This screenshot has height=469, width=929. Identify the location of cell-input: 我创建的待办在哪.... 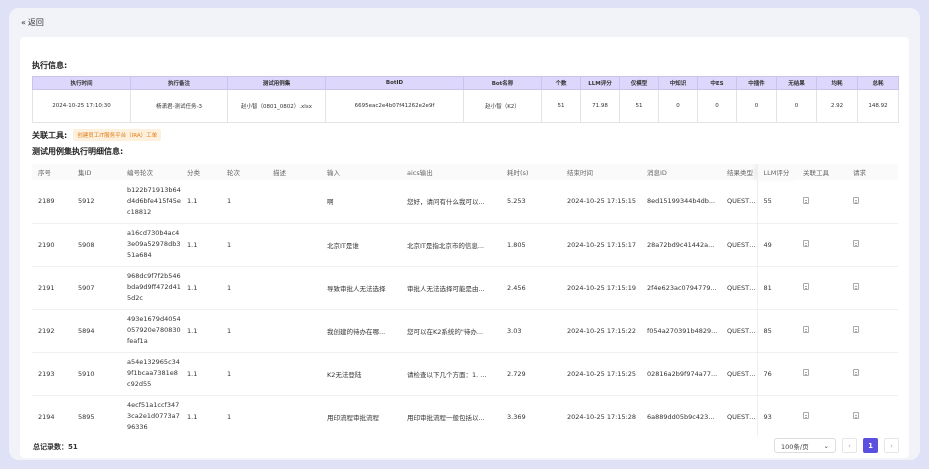
(361, 331).